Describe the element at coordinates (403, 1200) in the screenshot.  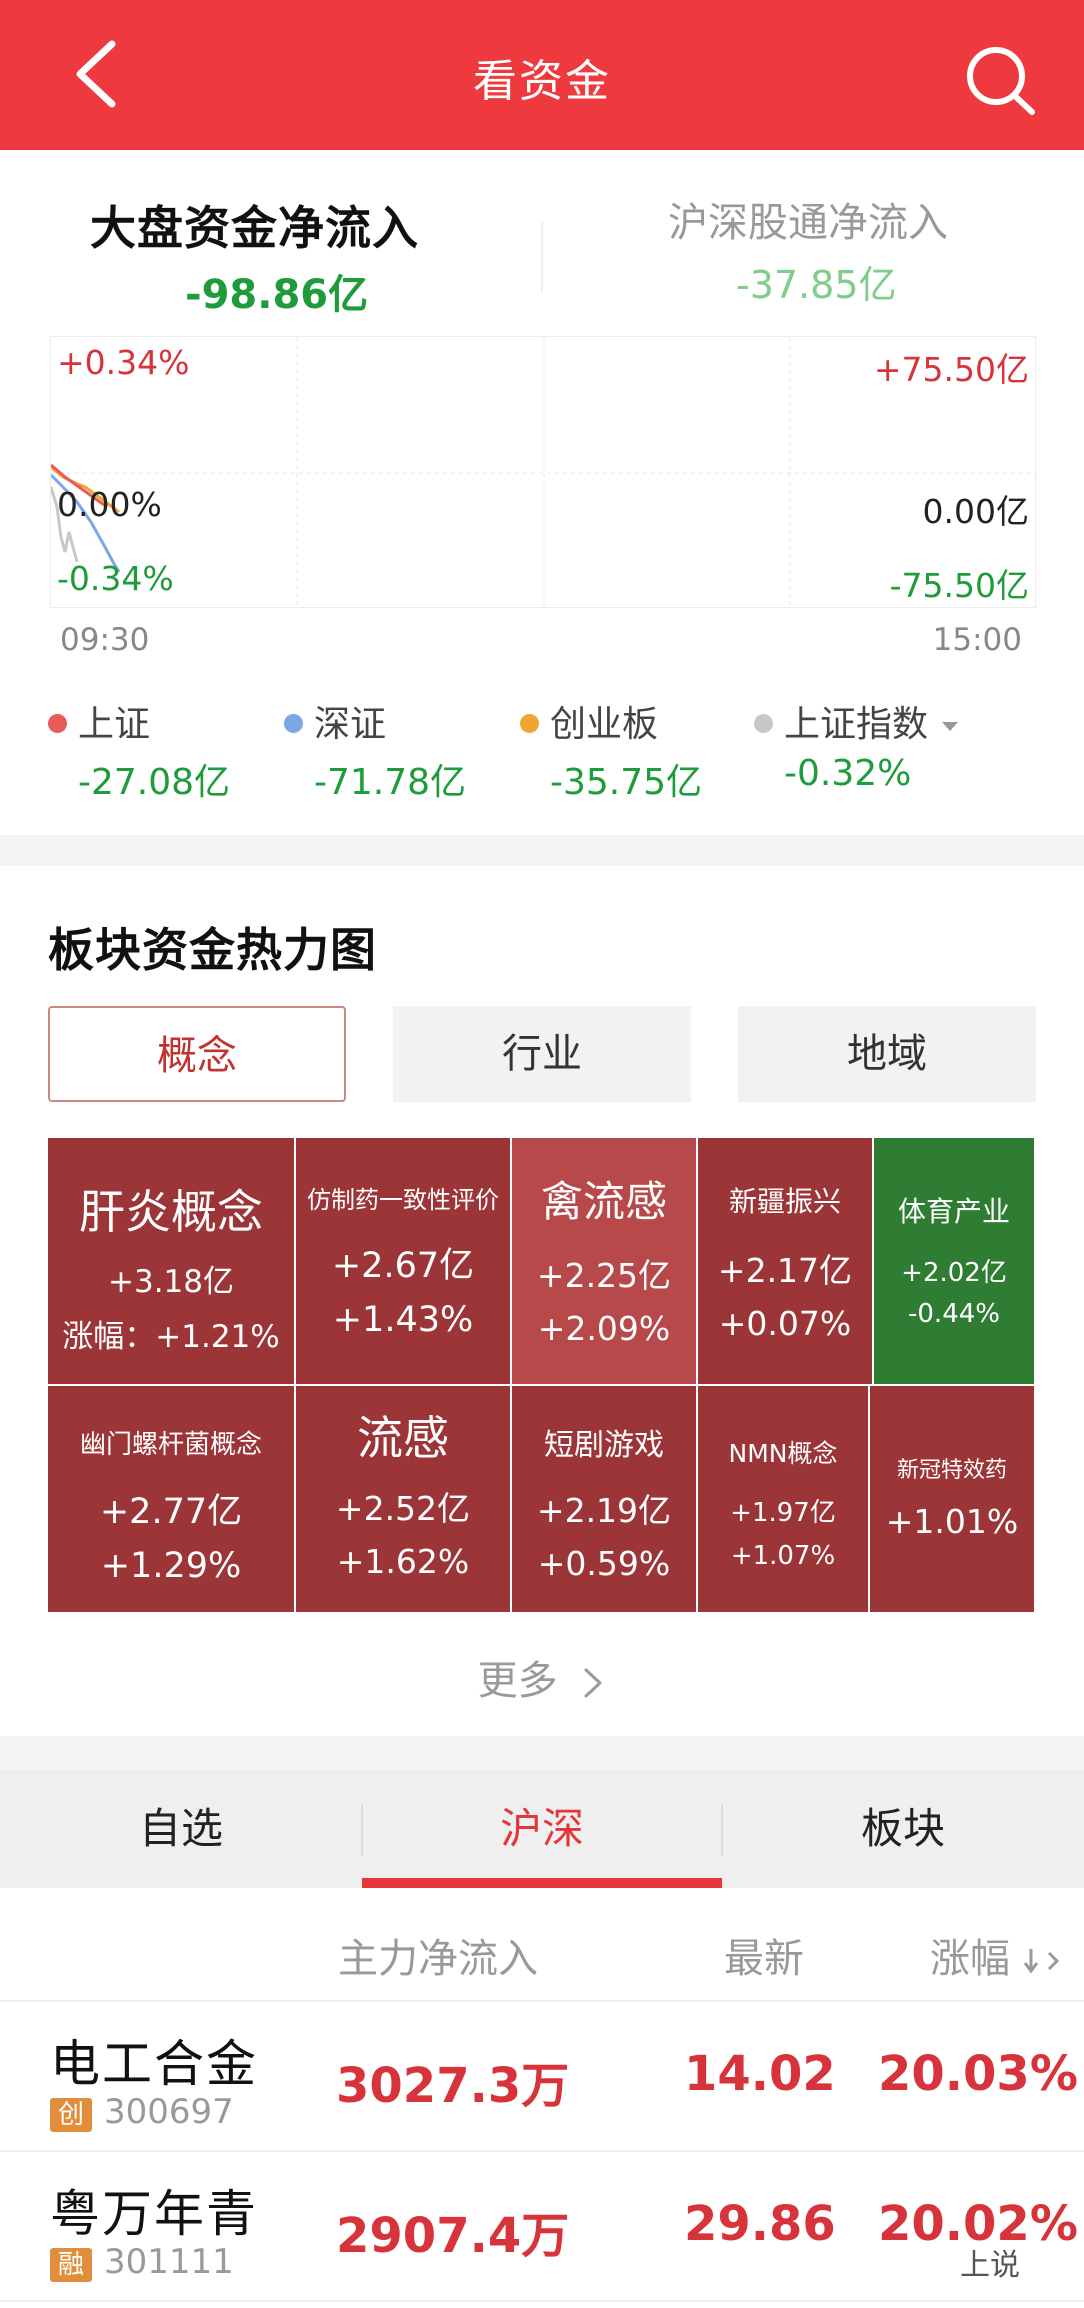
I see `cell-name: 仿制药一致性评价` at that location.